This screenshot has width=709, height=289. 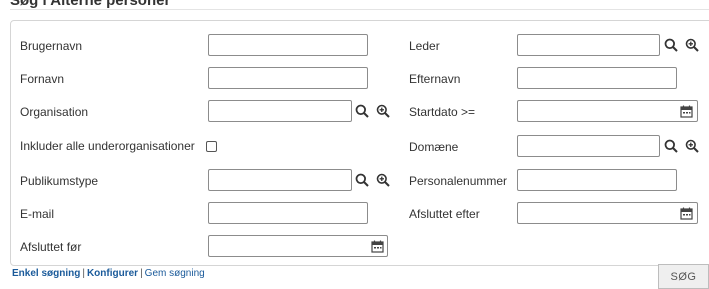 I want to click on simple-search-link: Enkel søgning, so click(x=46, y=273).